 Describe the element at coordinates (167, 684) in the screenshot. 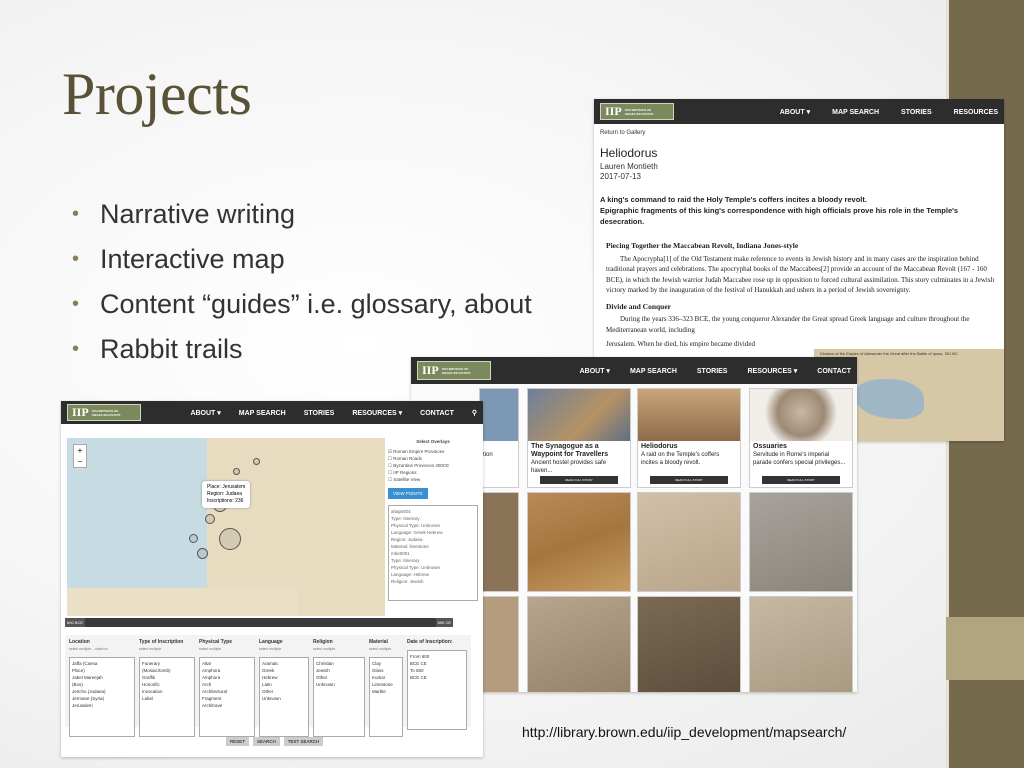

I see `filter-option: Honorific` at that location.